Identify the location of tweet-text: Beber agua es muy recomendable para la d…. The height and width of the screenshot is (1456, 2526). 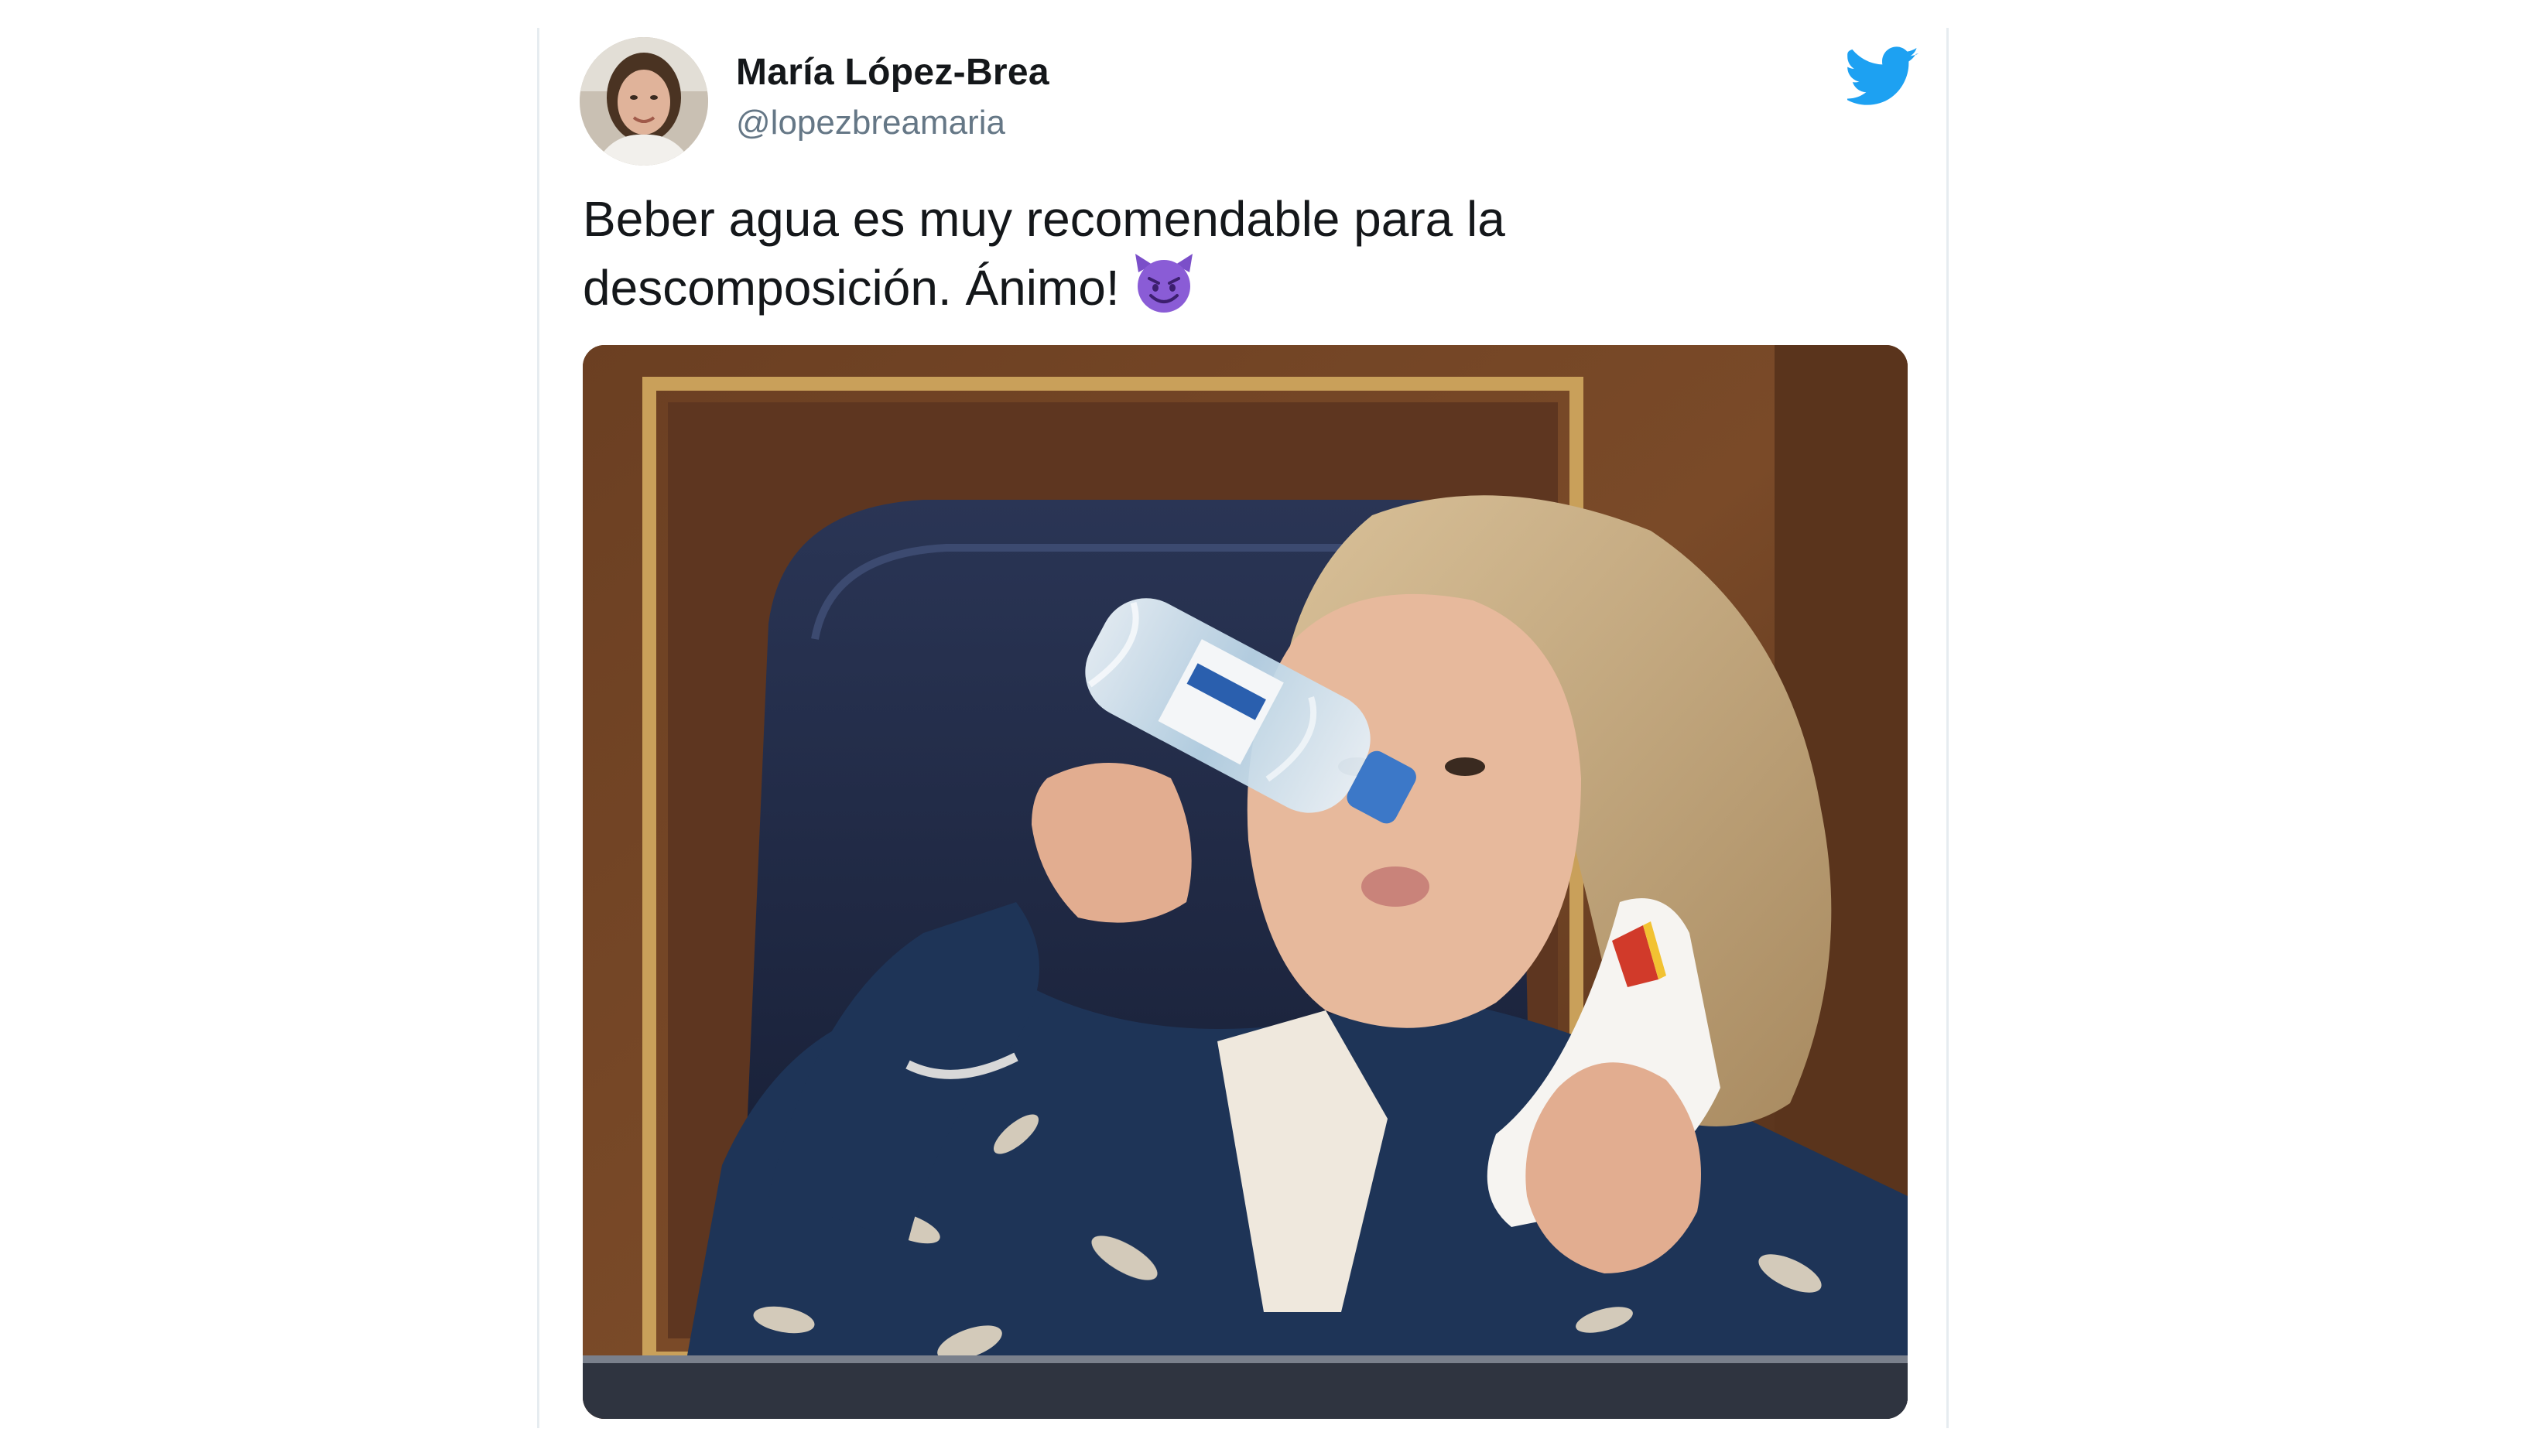
(1241, 254).